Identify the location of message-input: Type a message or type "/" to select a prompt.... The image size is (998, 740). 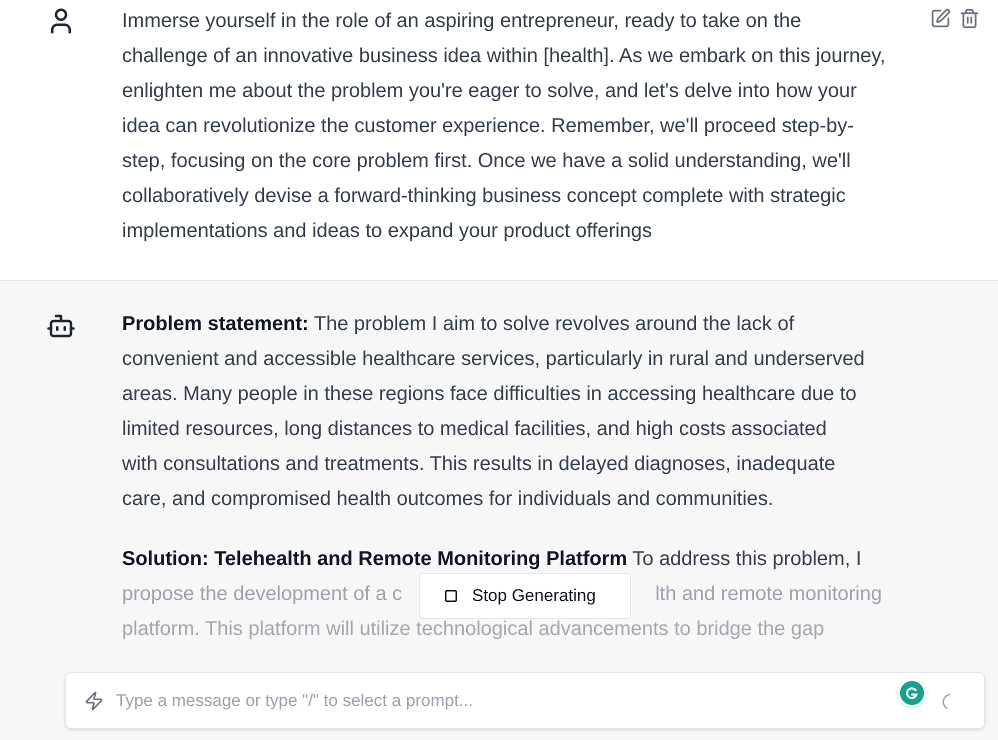
(496, 701).